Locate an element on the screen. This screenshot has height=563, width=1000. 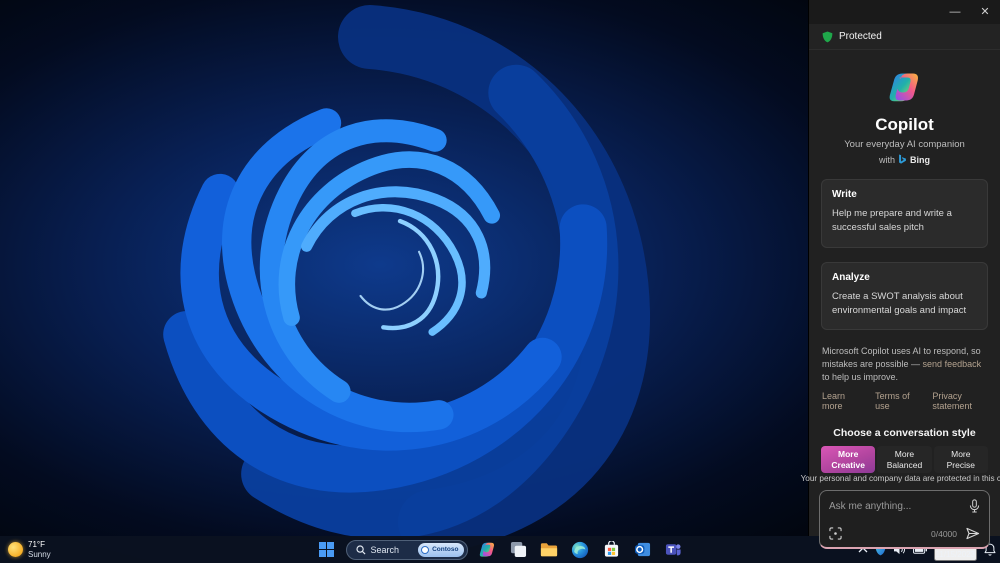
teams-icon is located at coordinates (673, 550).